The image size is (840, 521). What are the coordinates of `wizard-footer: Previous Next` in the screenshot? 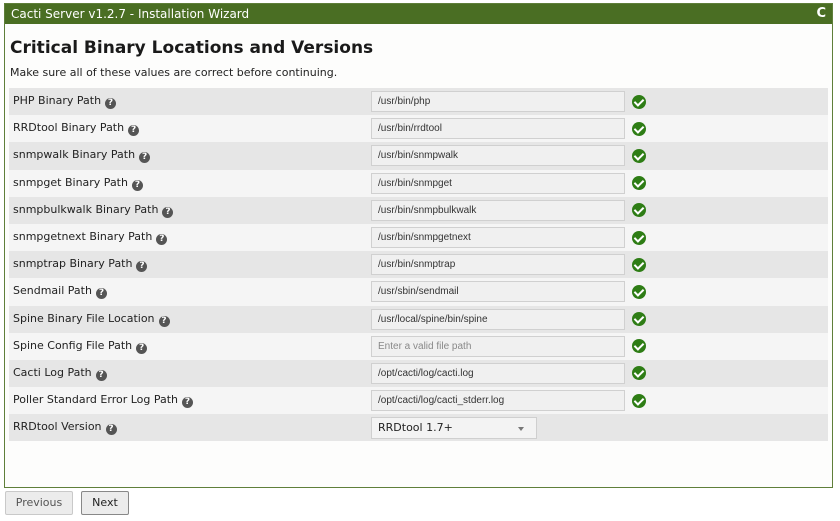 It's located at (420, 504).